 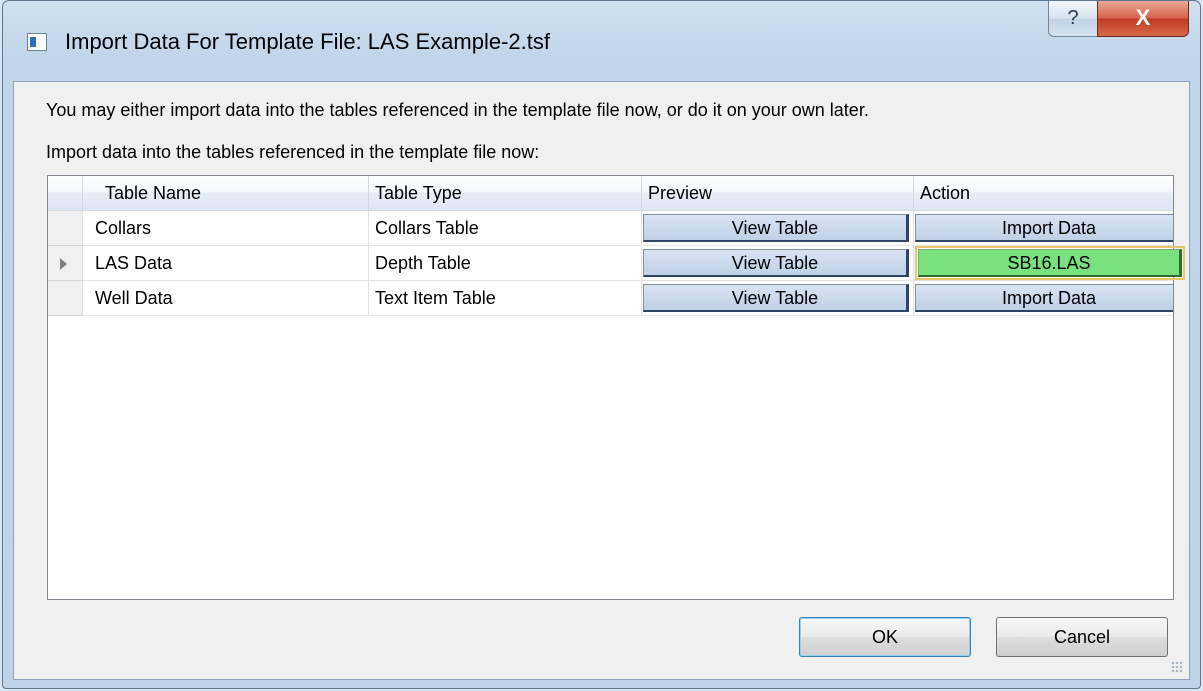 I want to click on cell-table-name: Well Data, so click(x=226, y=298).